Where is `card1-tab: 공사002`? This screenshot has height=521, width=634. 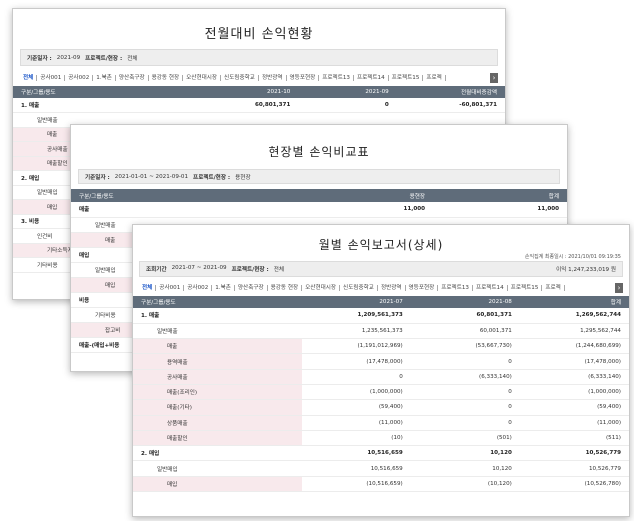 card1-tab: 공사002 is located at coordinates (79, 77).